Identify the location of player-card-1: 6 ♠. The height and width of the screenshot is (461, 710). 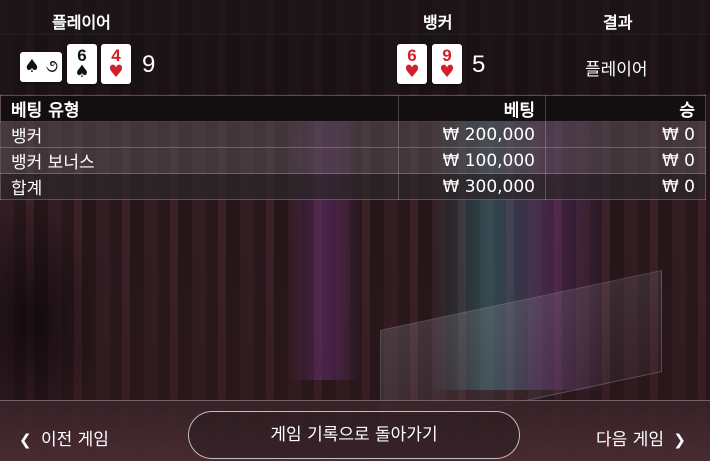
(82, 64).